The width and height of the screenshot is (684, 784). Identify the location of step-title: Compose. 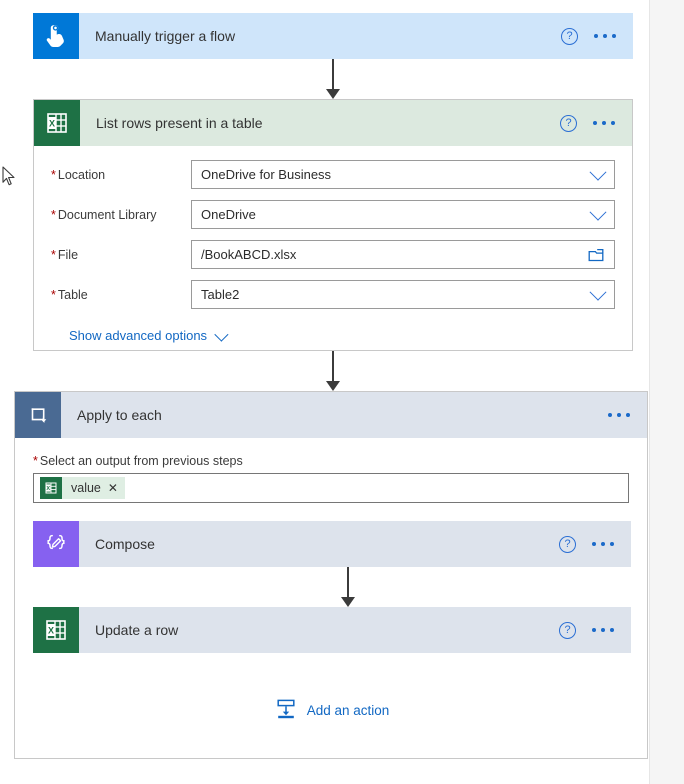
(125, 544).